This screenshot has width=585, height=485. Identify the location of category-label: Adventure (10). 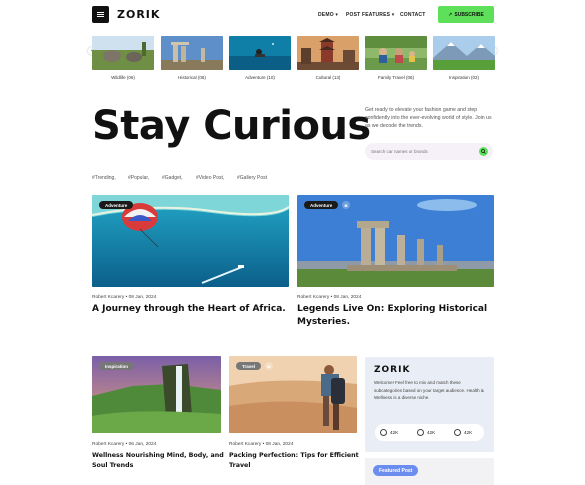
(260, 77).